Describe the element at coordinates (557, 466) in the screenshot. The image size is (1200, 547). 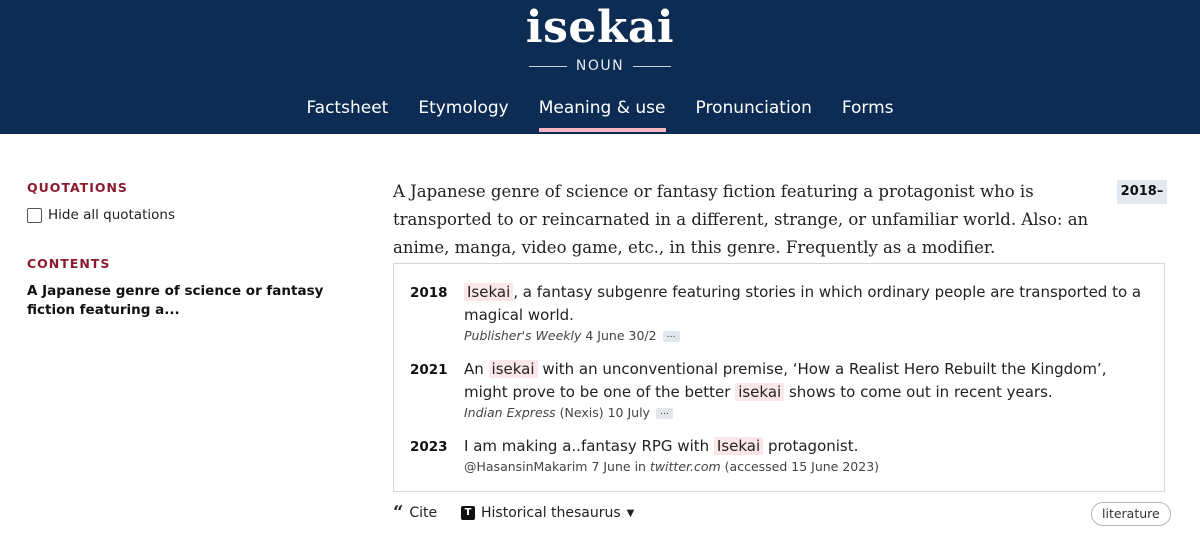
I see `source-author: @HasansinMakarim 7 June in` at that location.